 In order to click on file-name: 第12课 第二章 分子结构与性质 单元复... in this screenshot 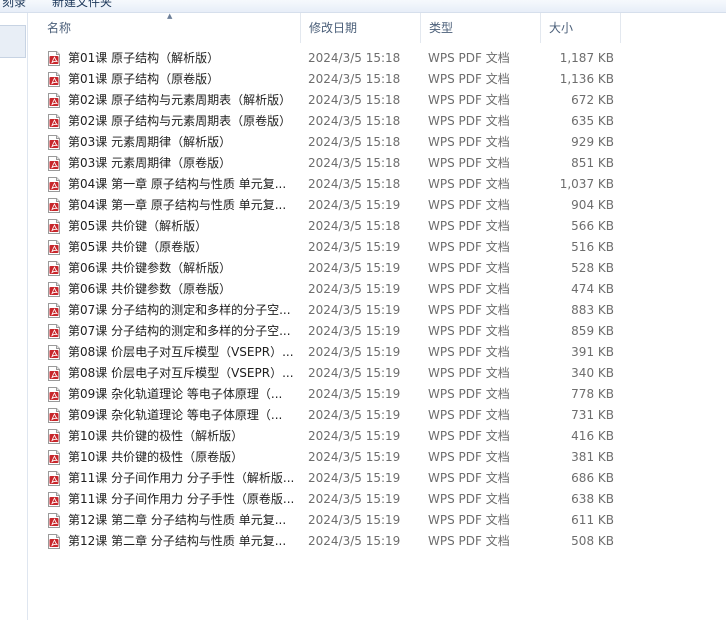, I will do `click(177, 520)`.